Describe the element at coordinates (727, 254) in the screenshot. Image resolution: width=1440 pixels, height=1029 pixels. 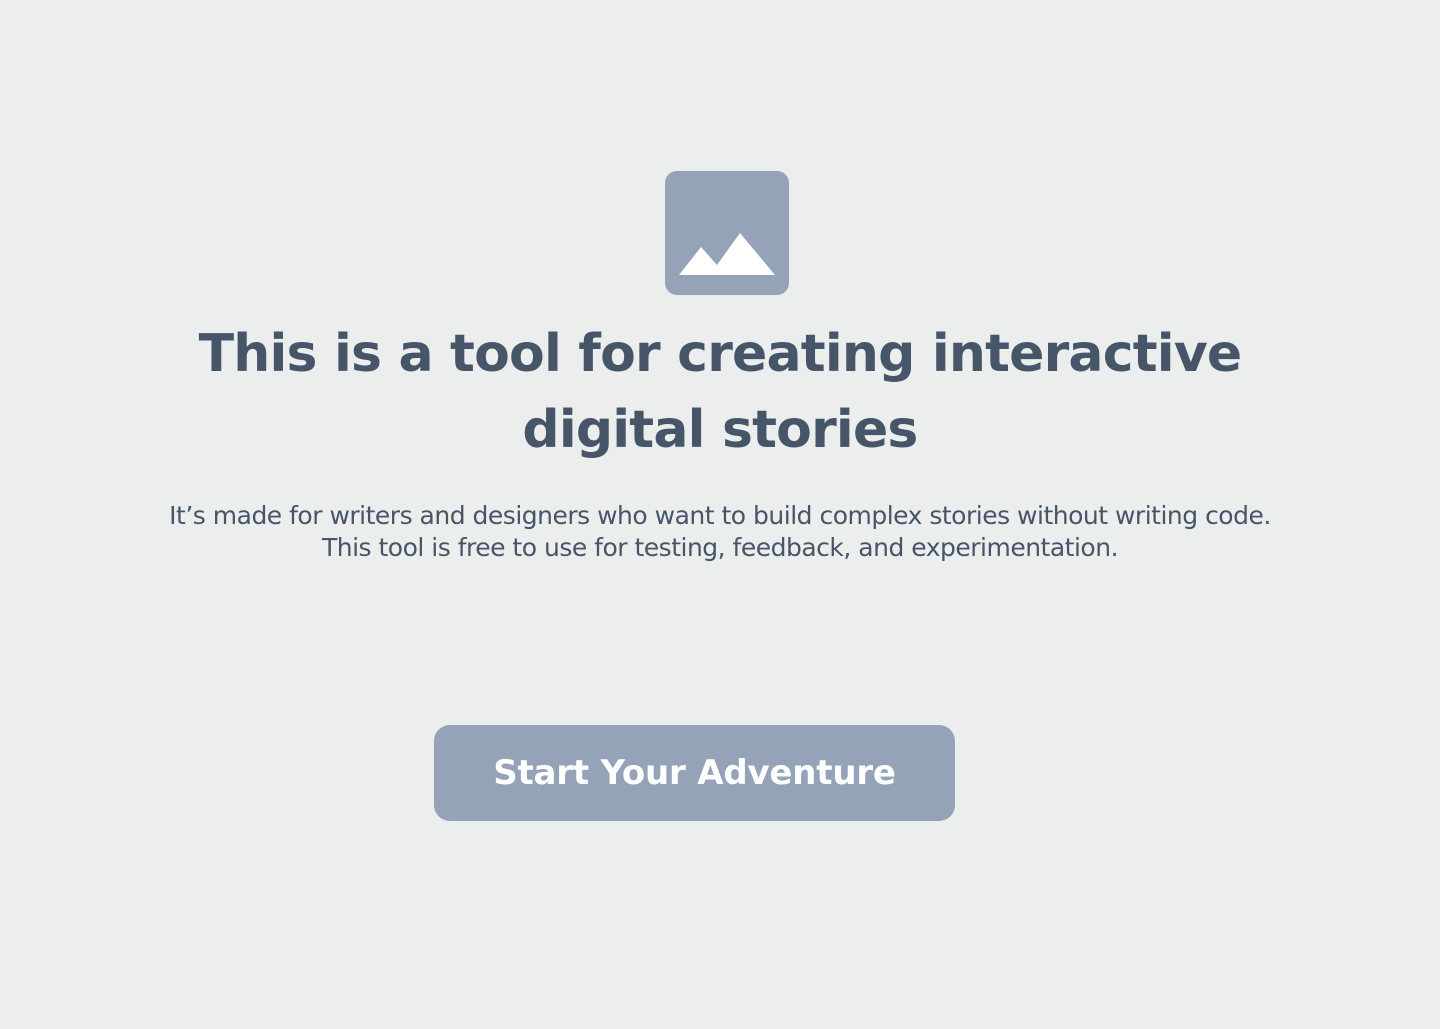
I see `mountain-image-icon` at that location.